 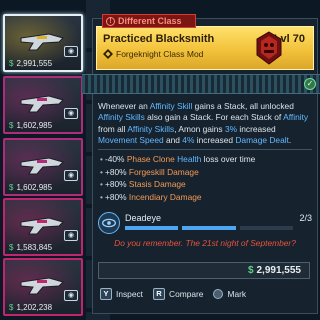 I want to click on inventory-card: ◉ $1,583,845, so click(x=43, y=227).